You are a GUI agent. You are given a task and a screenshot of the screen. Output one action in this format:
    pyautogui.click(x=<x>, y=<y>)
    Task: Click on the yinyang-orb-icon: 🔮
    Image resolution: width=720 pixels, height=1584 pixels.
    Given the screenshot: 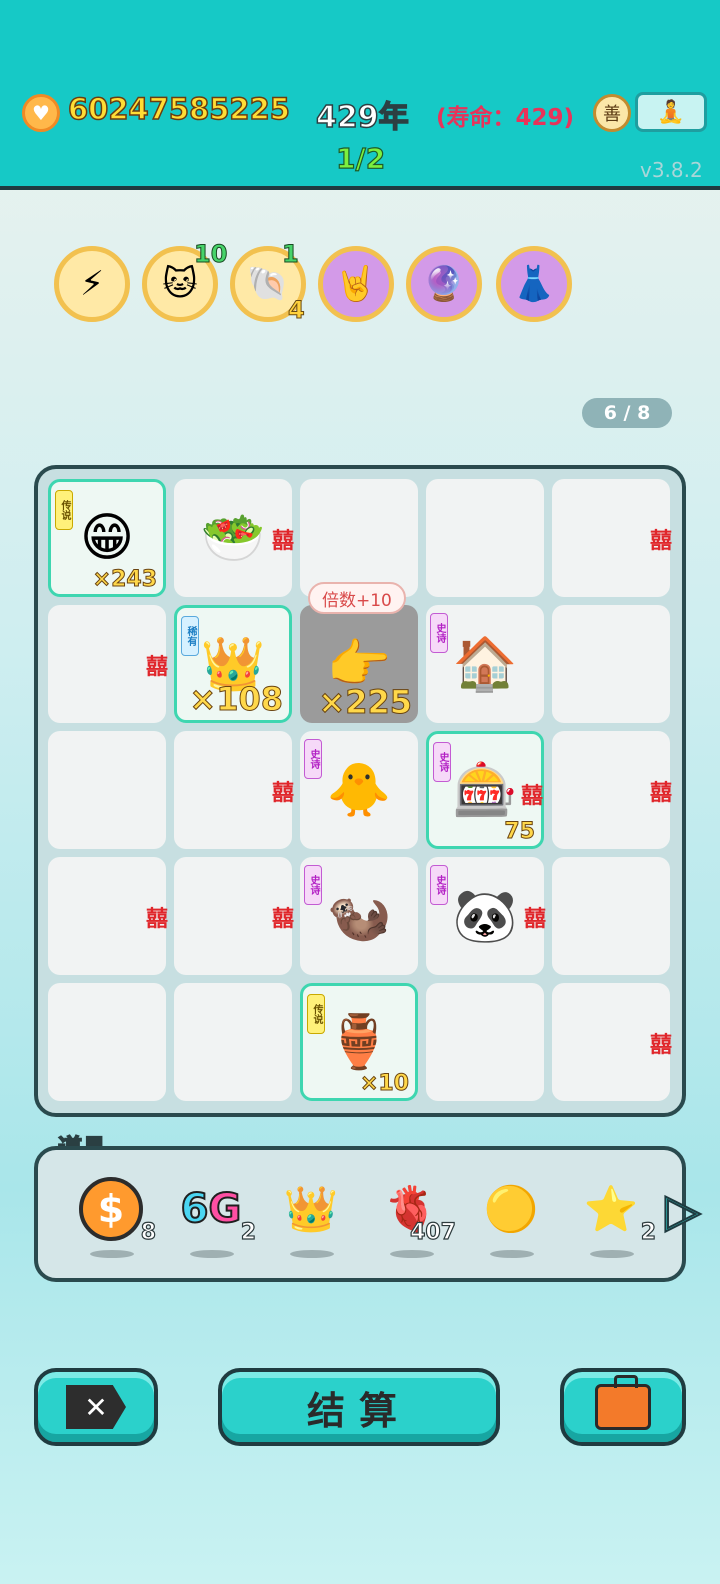 What is the action you would take?
    pyautogui.click(x=444, y=284)
    